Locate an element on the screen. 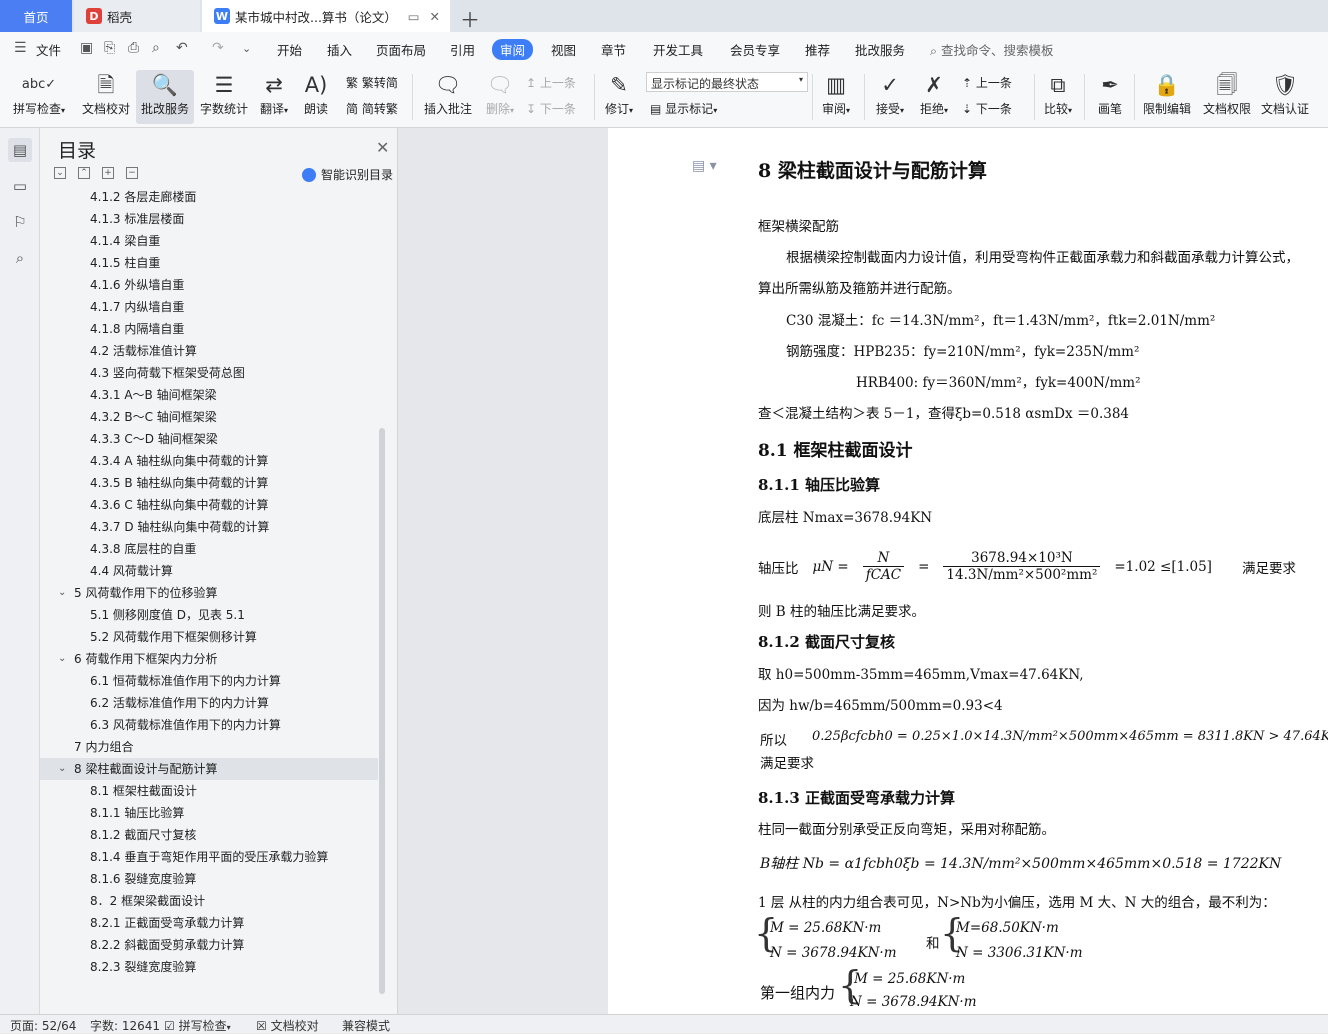 This screenshot has height=1034, width=1328. toc-item: 4.3.6 C 轴柱纵向集中荷载的计算 is located at coordinates (209, 505).